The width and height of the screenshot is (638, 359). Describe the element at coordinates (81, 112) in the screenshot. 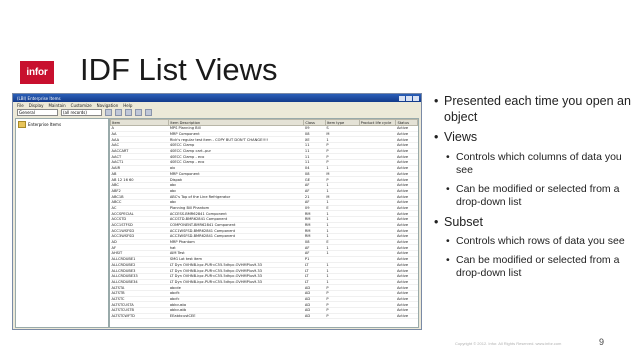

I see `subset-select: (all records)` at that location.